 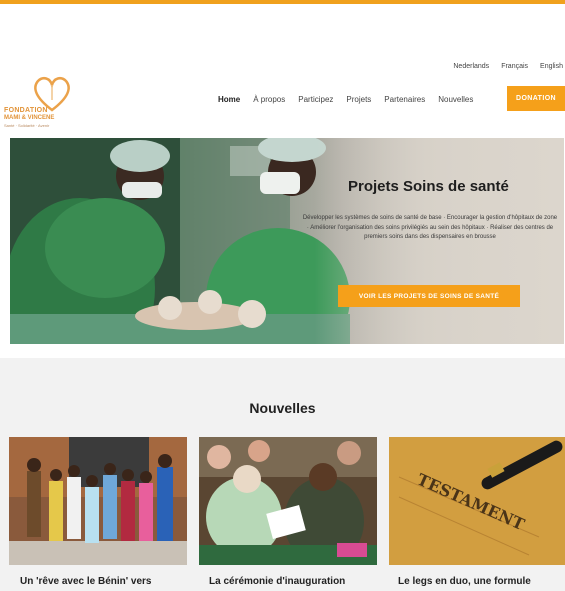 I want to click on news-card-image-benin, so click(x=98, y=501).